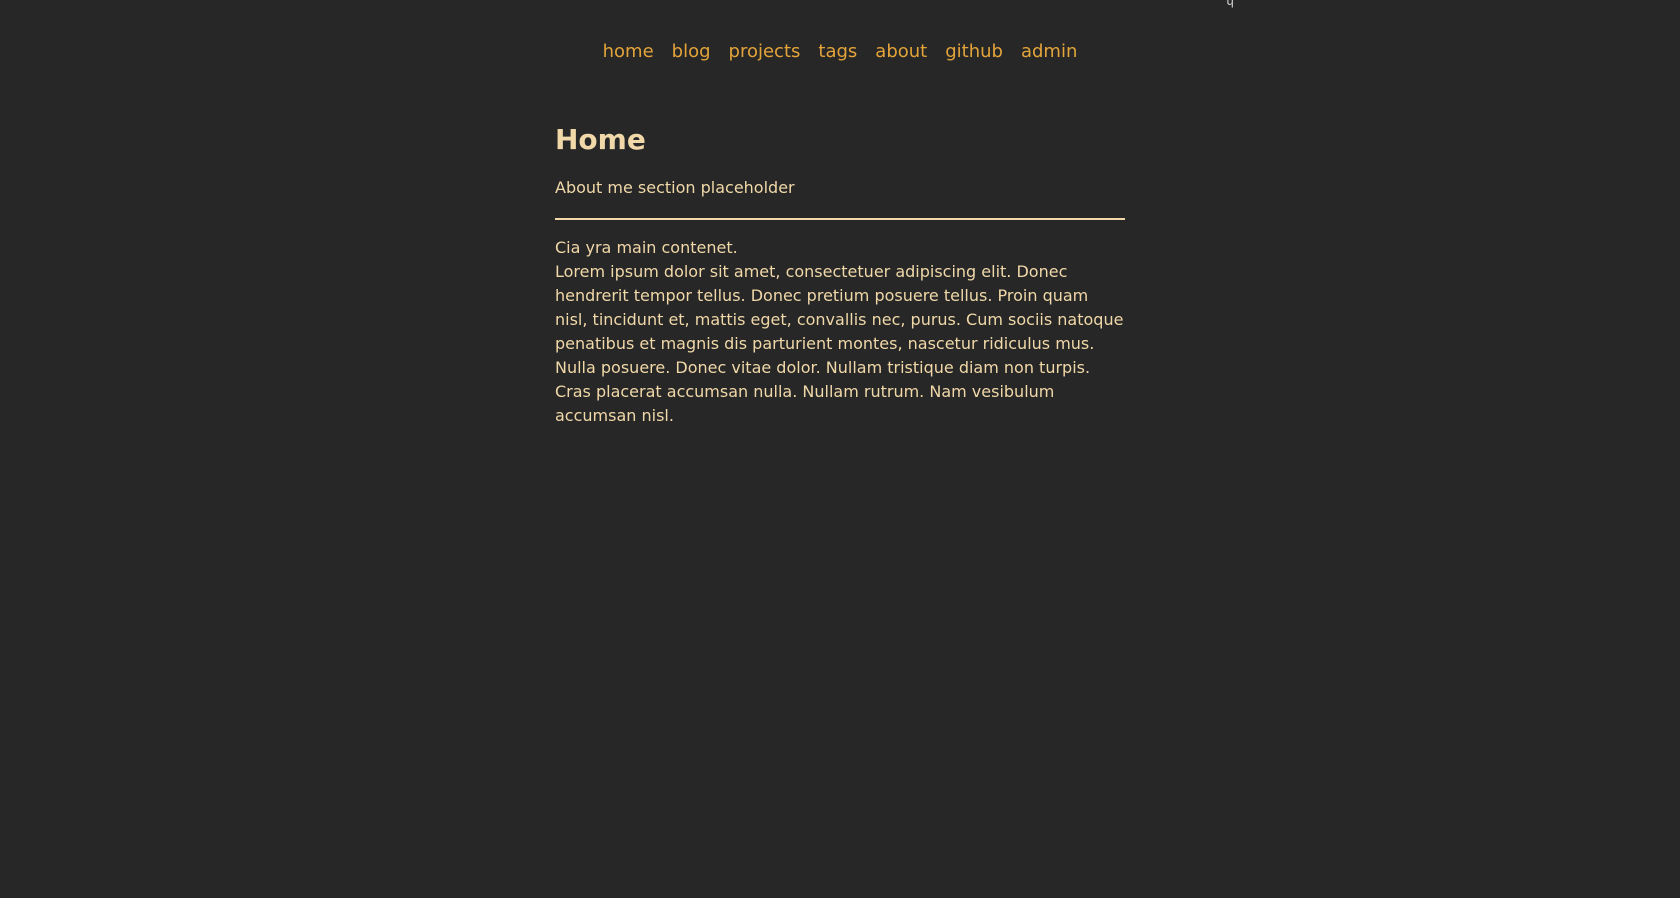 The width and height of the screenshot is (1680, 898). I want to click on nav-link-home: home, so click(628, 52).